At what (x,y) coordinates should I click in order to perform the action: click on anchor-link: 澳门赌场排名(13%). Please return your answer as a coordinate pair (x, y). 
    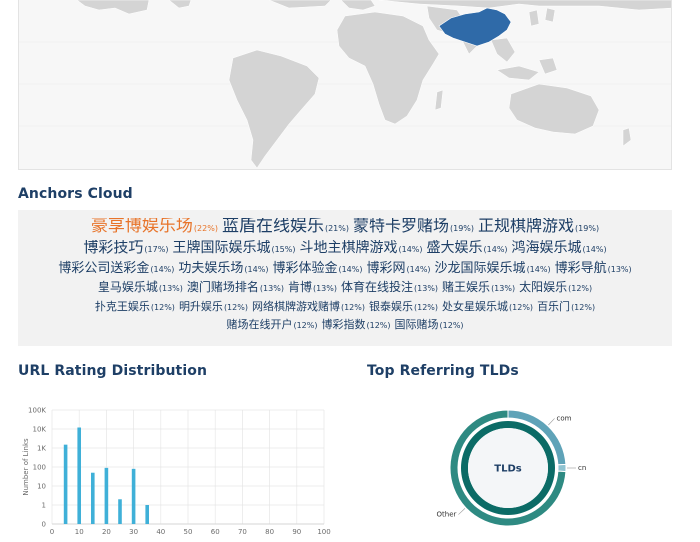
    Looking at the image, I should click on (235, 287).